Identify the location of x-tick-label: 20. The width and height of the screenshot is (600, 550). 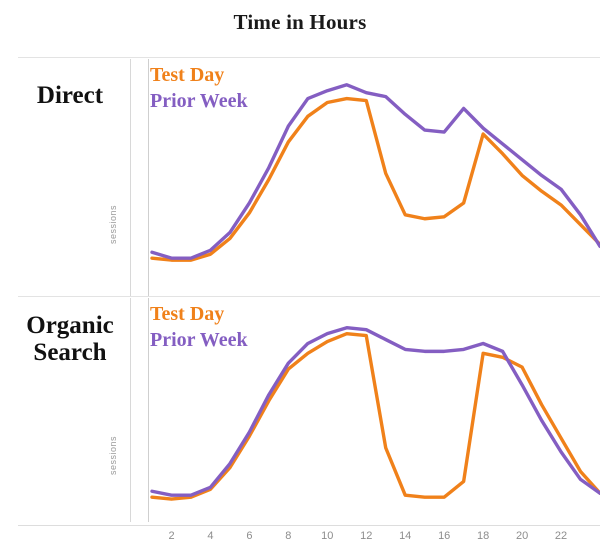
(522, 536).